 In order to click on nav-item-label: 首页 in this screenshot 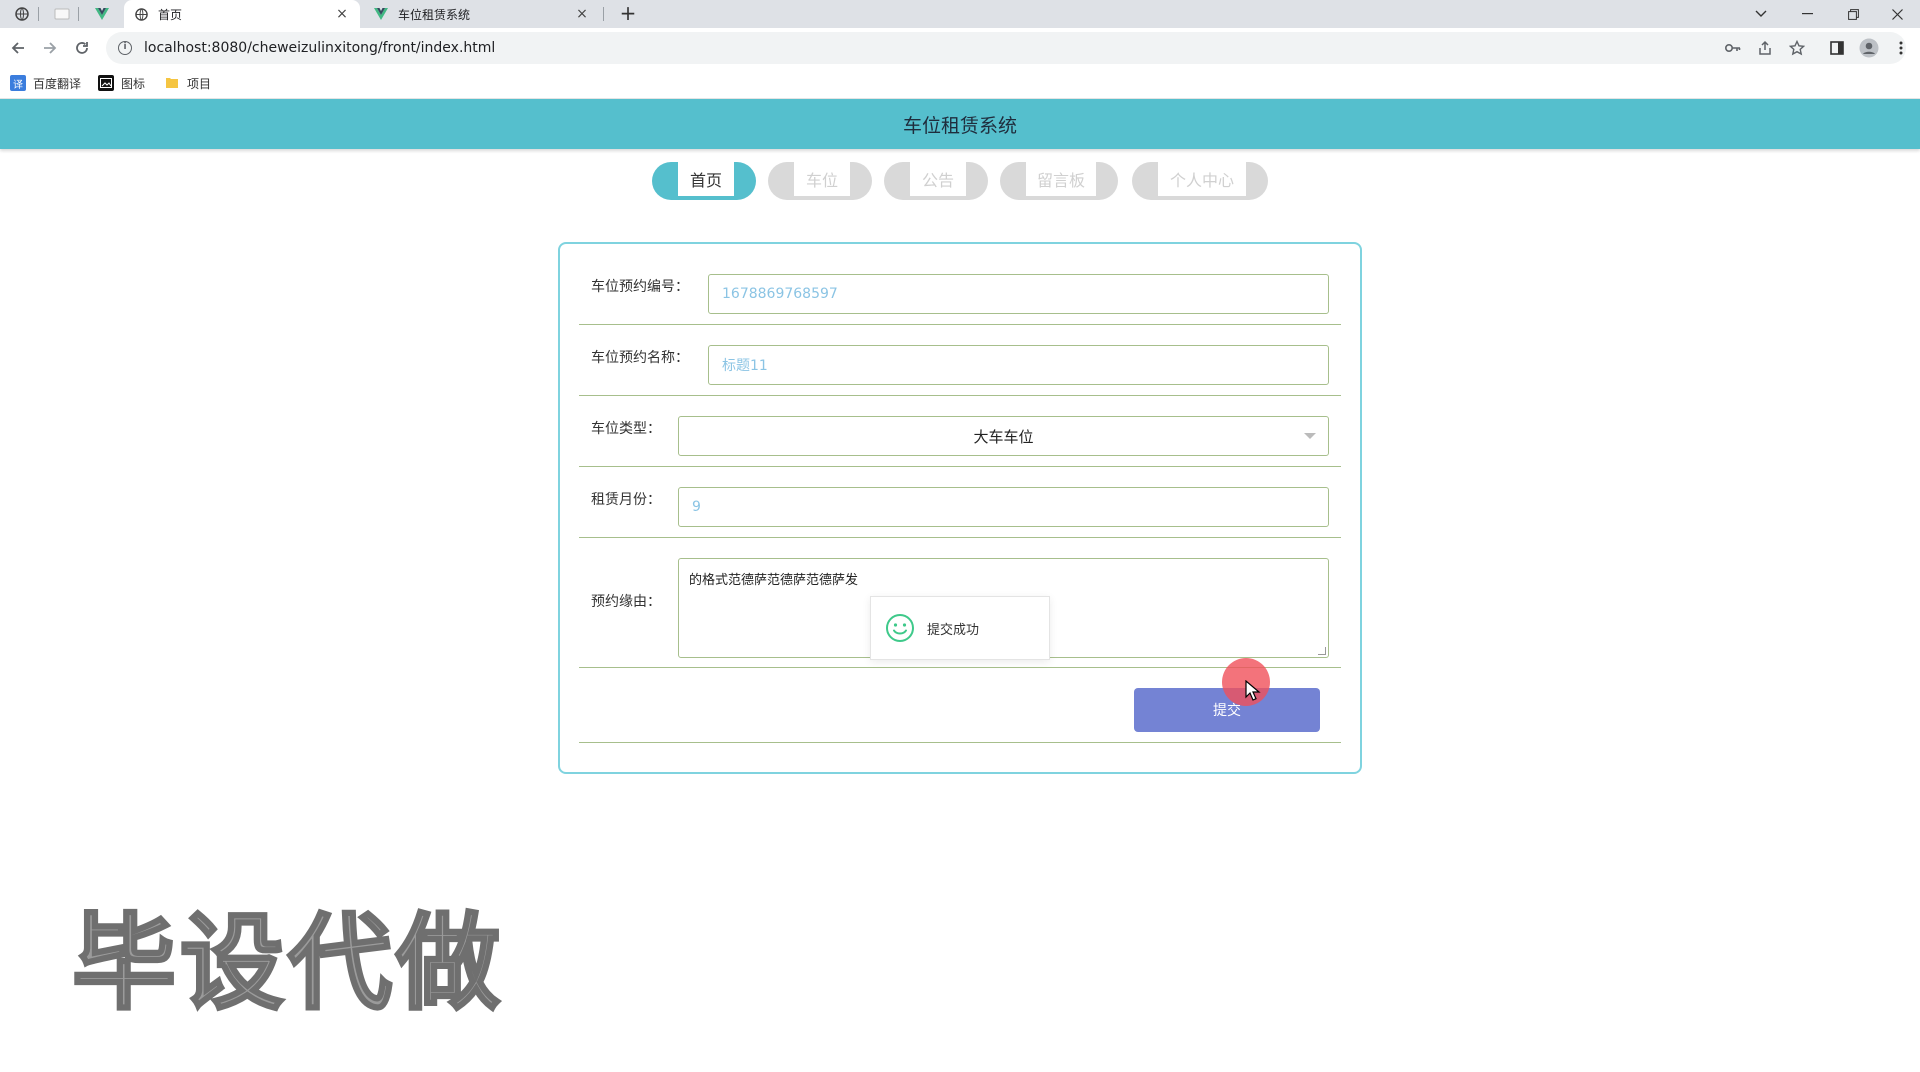, I will do `click(706, 179)`.